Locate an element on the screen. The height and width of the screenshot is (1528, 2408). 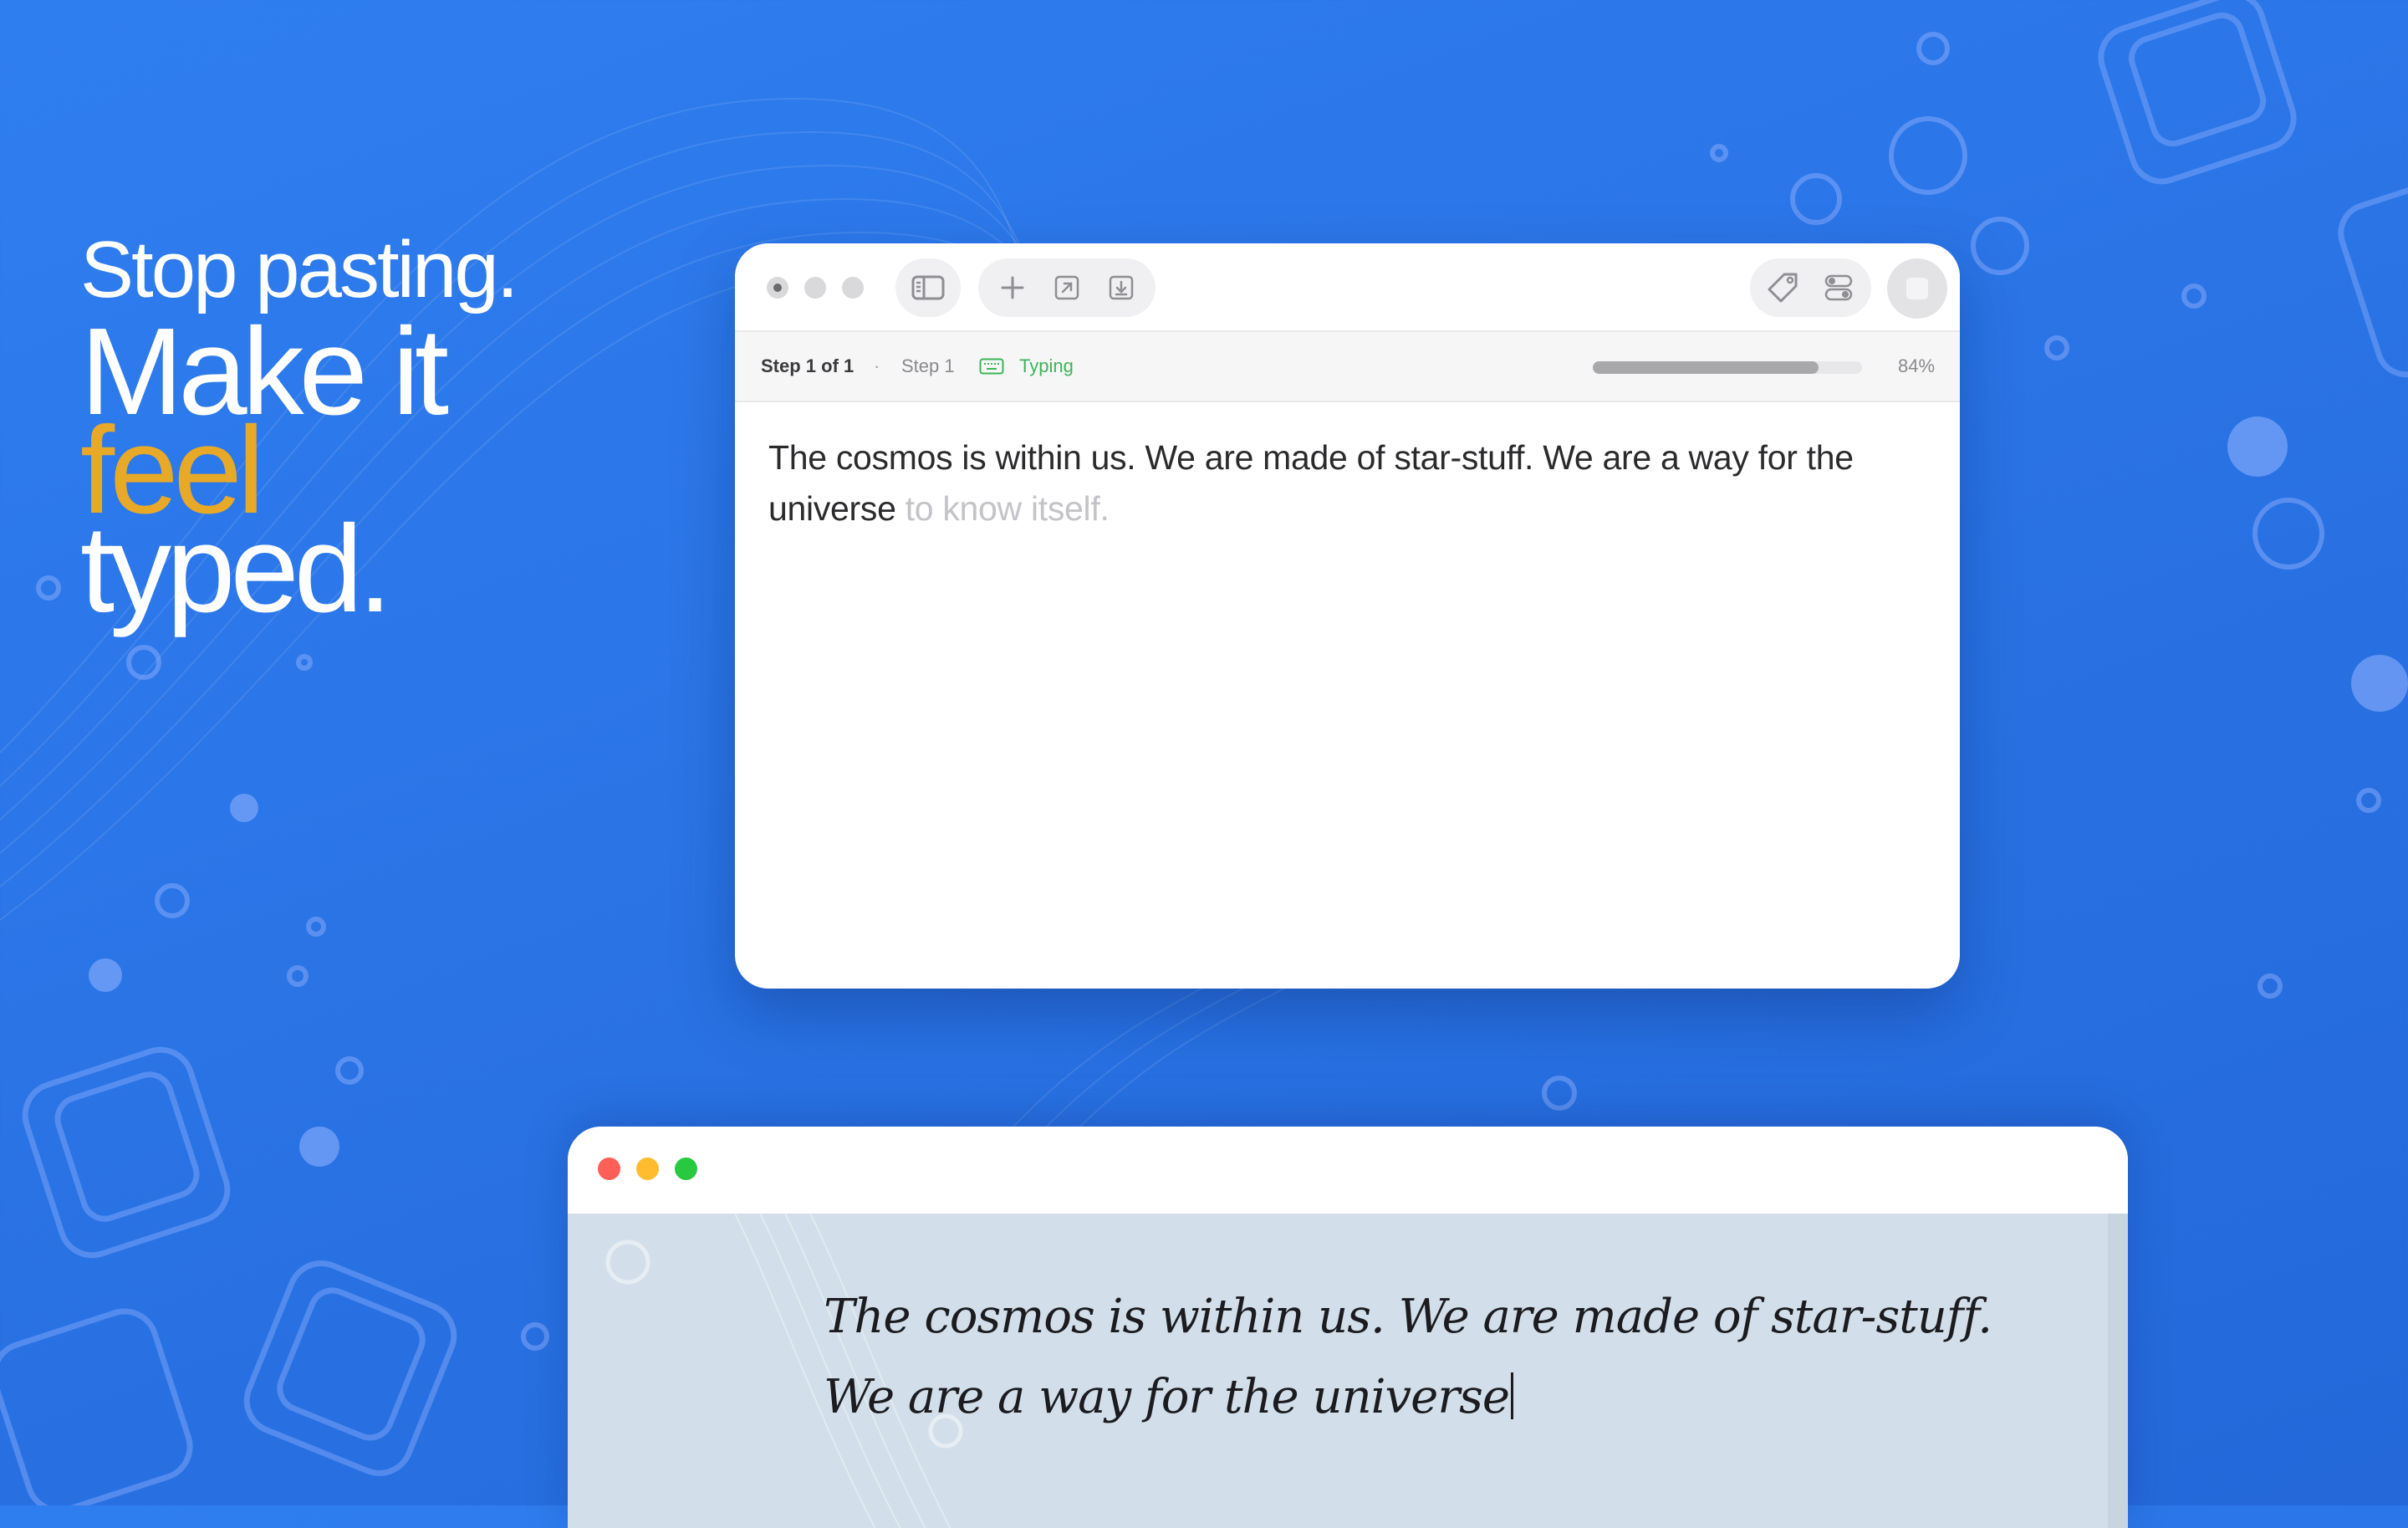
zoom-window-button is located at coordinates (853, 288).